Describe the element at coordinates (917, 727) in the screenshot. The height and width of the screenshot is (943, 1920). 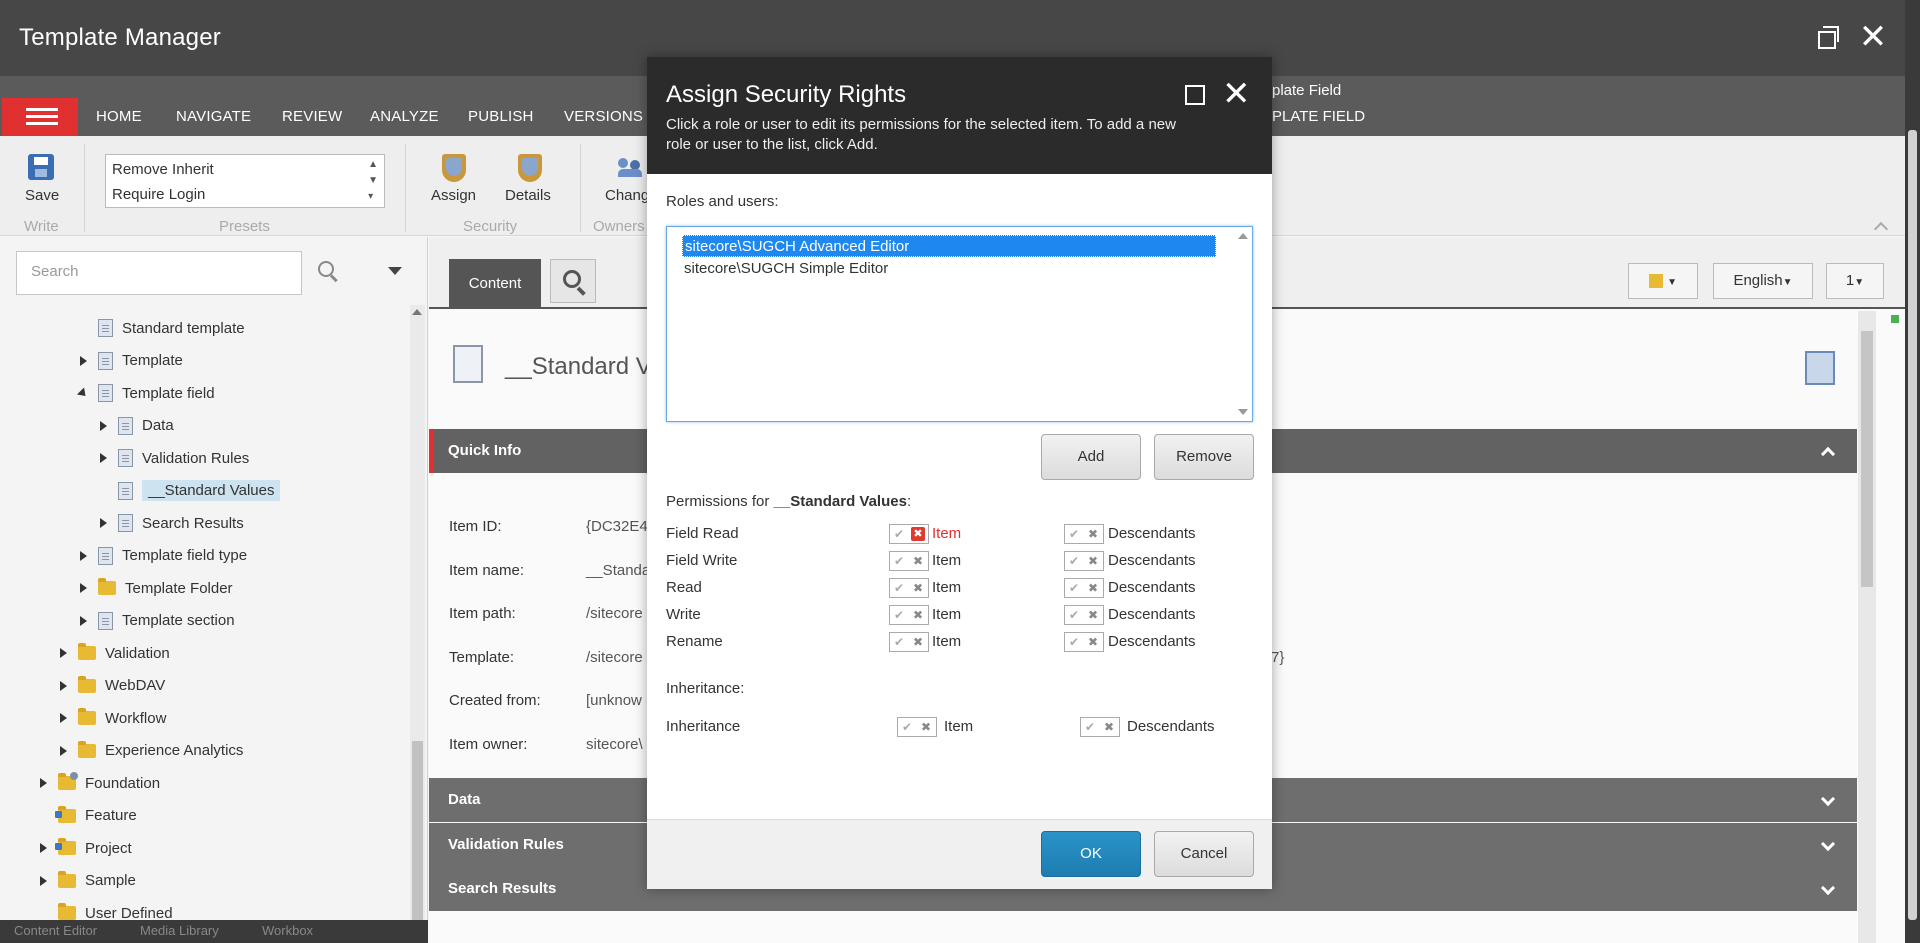
I see `inheritance-item-checkbox: ✔ ✖` at that location.